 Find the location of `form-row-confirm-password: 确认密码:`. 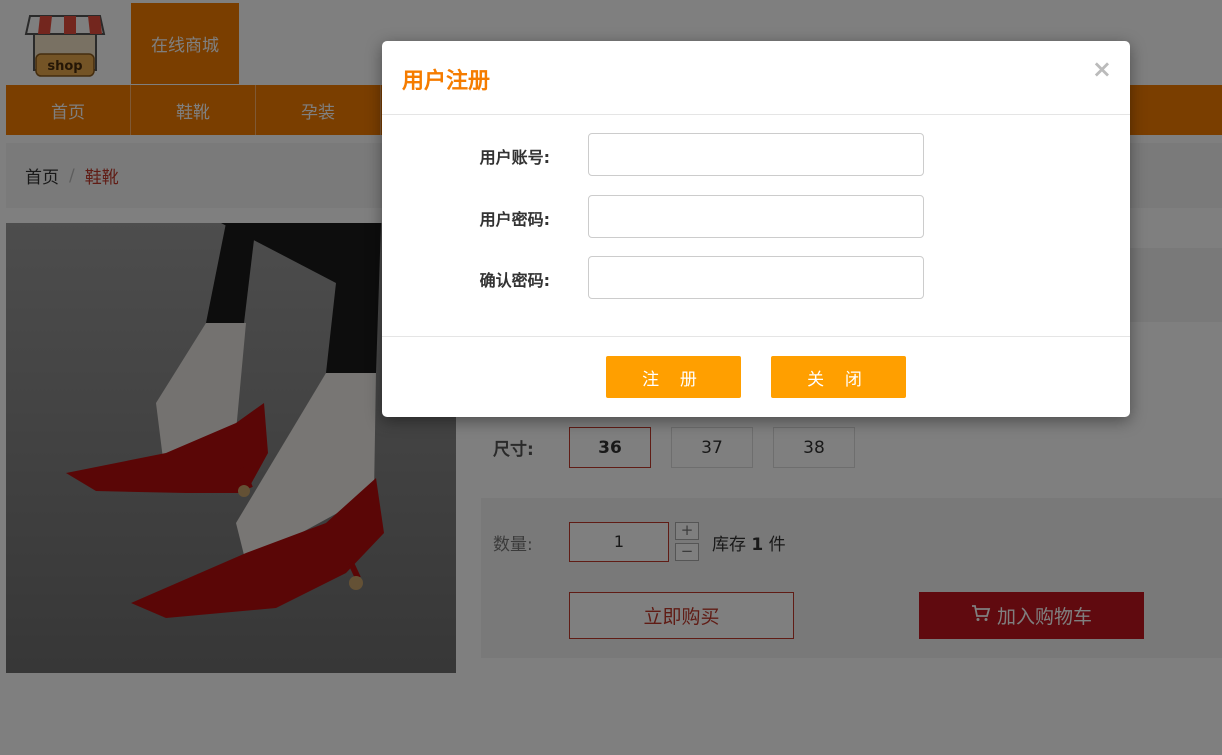

form-row-confirm-password: 确认密码: is located at coordinates (756, 277).